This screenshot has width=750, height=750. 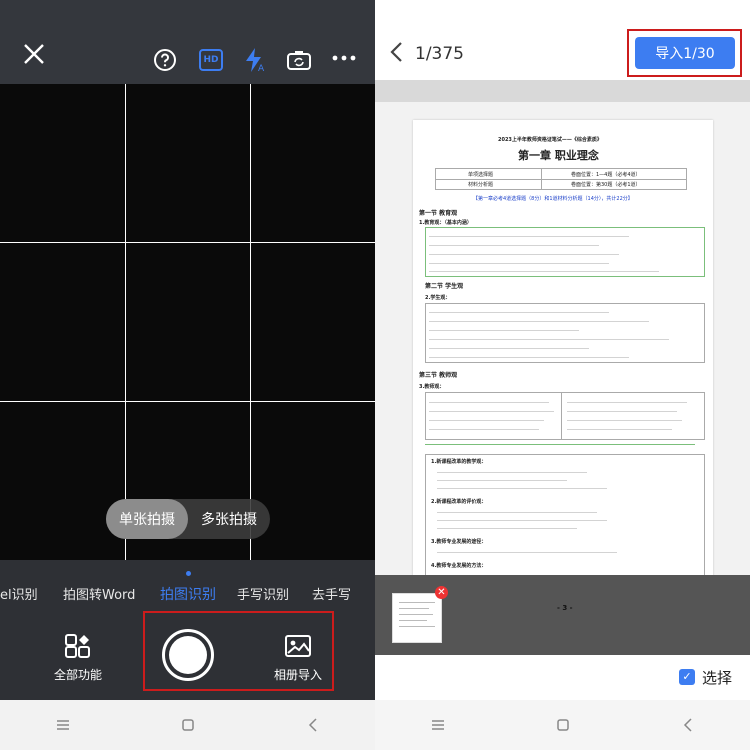 What do you see at coordinates (445, 223) in the screenshot?
I see `item-heading: 1.教育观：（基本内涵）` at bounding box center [445, 223].